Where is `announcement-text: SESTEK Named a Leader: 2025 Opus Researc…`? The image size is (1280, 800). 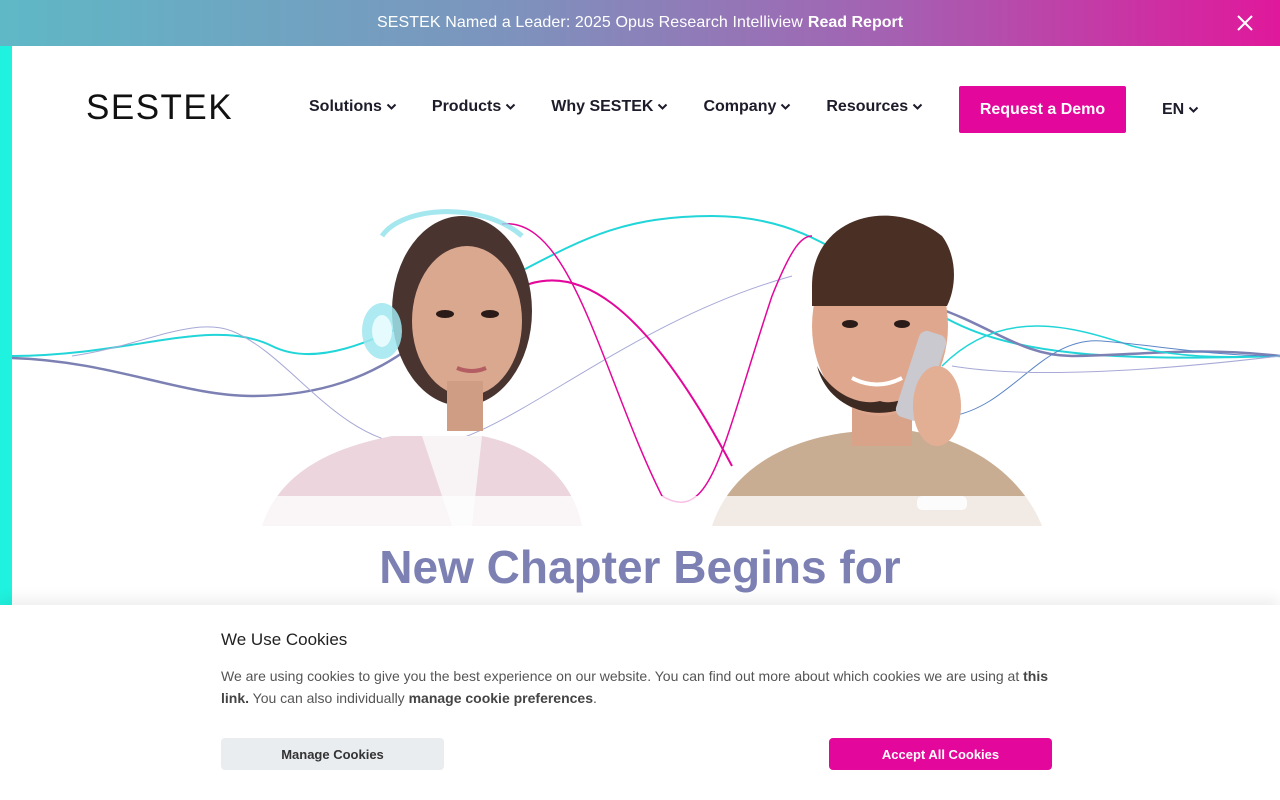 announcement-text: SESTEK Named a Leader: 2025 Opus Researc… is located at coordinates (589, 22).